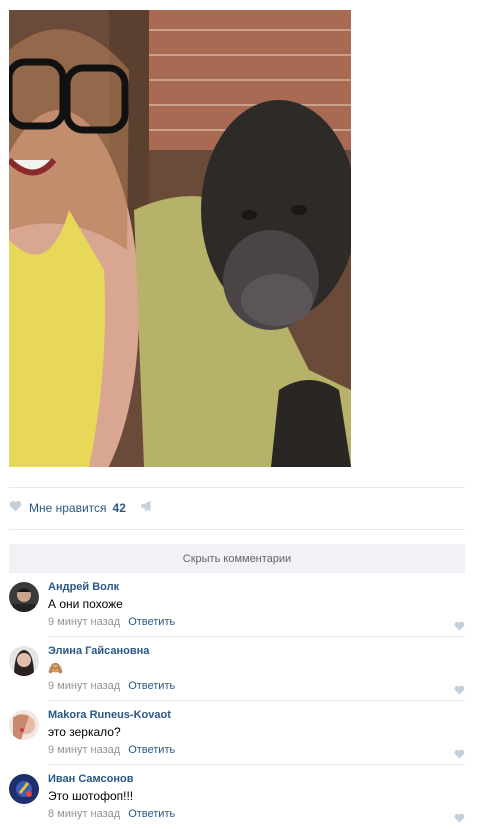  What do you see at coordinates (109, 715) in the screenshot?
I see `comment-author: Makora Runeus-Kovaot` at bounding box center [109, 715].